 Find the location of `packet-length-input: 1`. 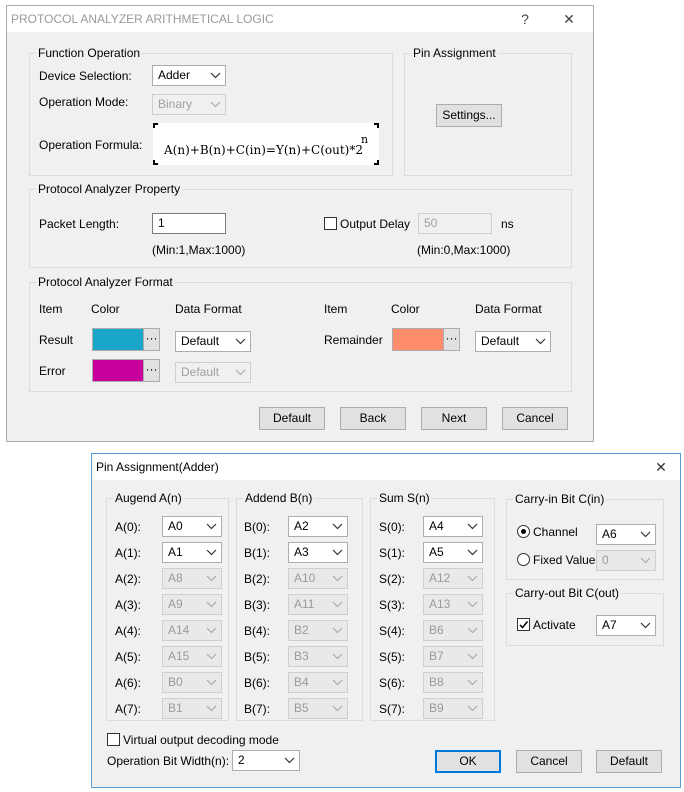

packet-length-input: 1 is located at coordinates (189, 223).